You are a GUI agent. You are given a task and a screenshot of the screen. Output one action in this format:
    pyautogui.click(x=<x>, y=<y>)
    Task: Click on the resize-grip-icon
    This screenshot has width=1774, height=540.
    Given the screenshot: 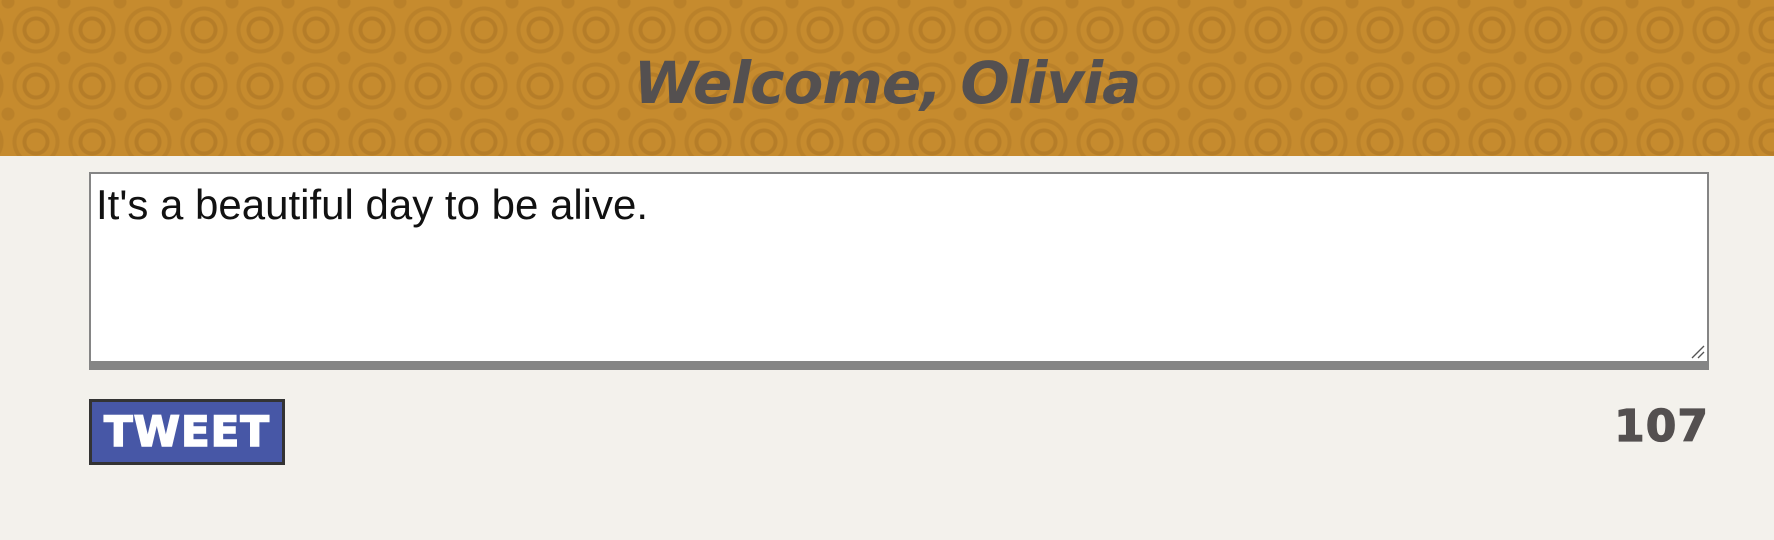 What is the action you would take?
    pyautogui.click(x=1697, y=351)
    